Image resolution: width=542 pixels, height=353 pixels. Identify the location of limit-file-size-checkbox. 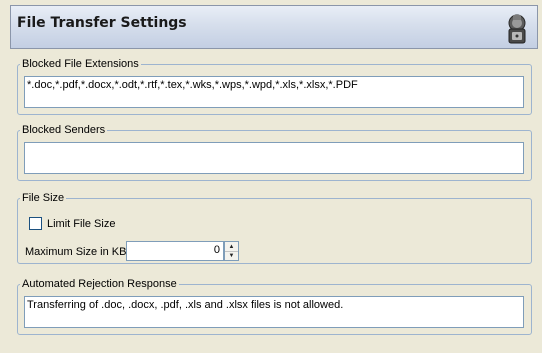
(35, 223).